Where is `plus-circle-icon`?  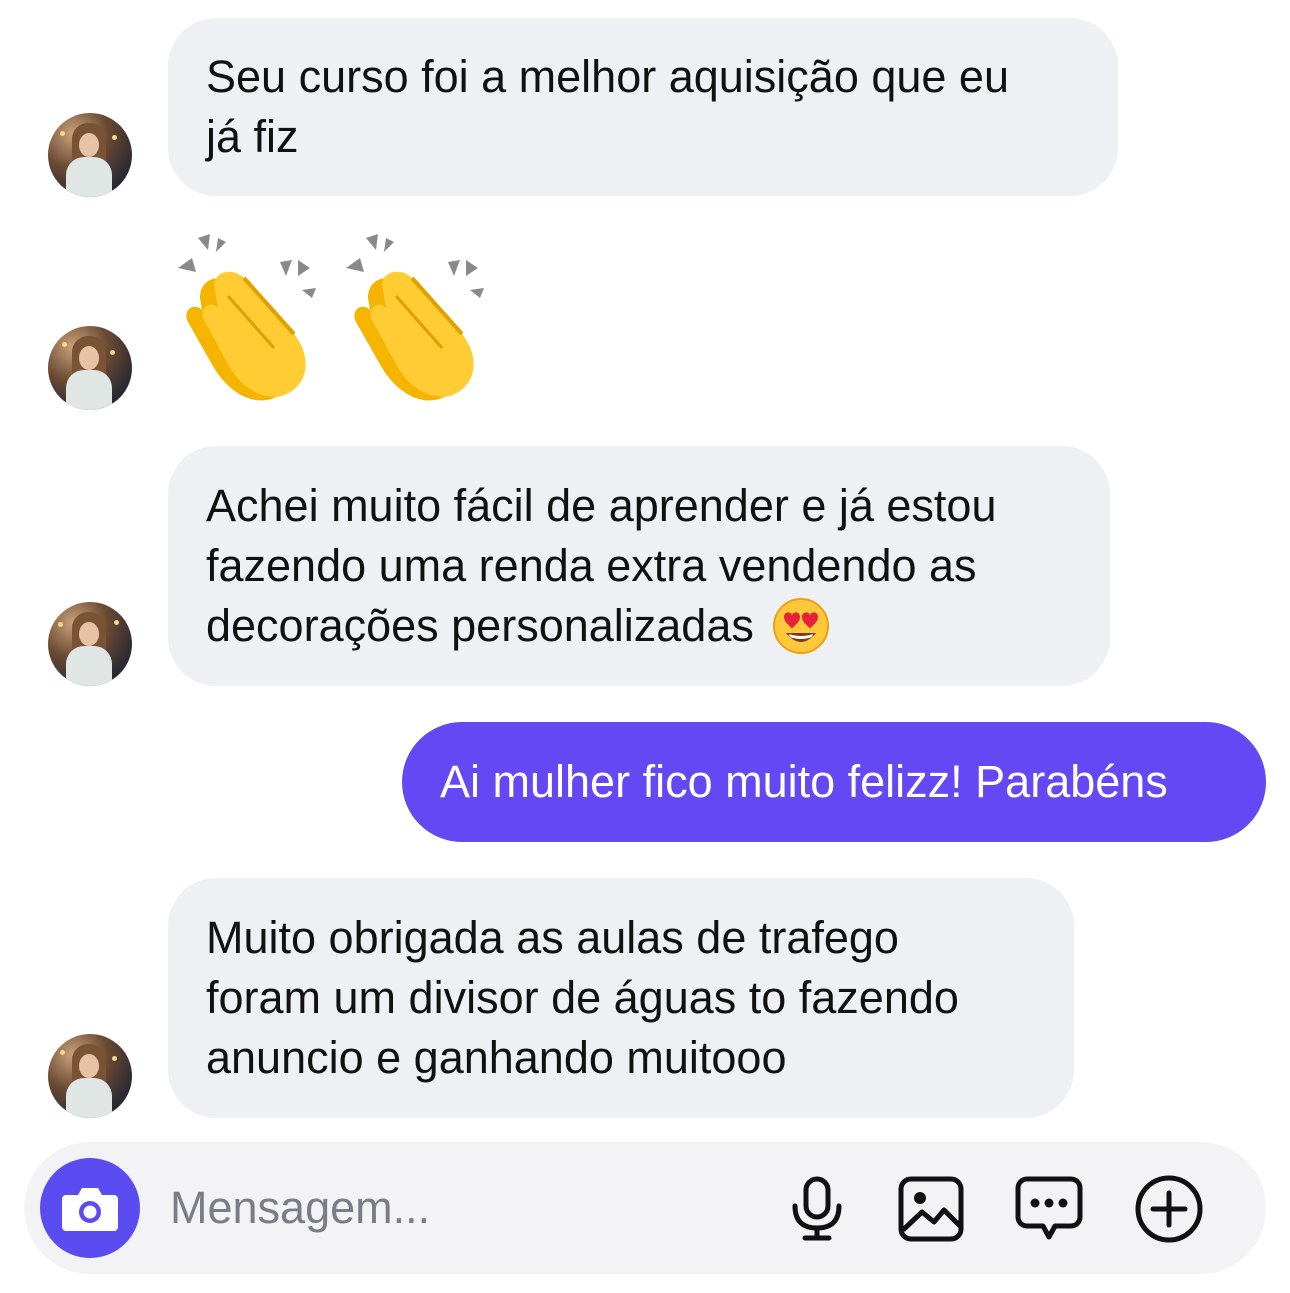
plus-circle-icon is located at coordinates (1169, 1209).